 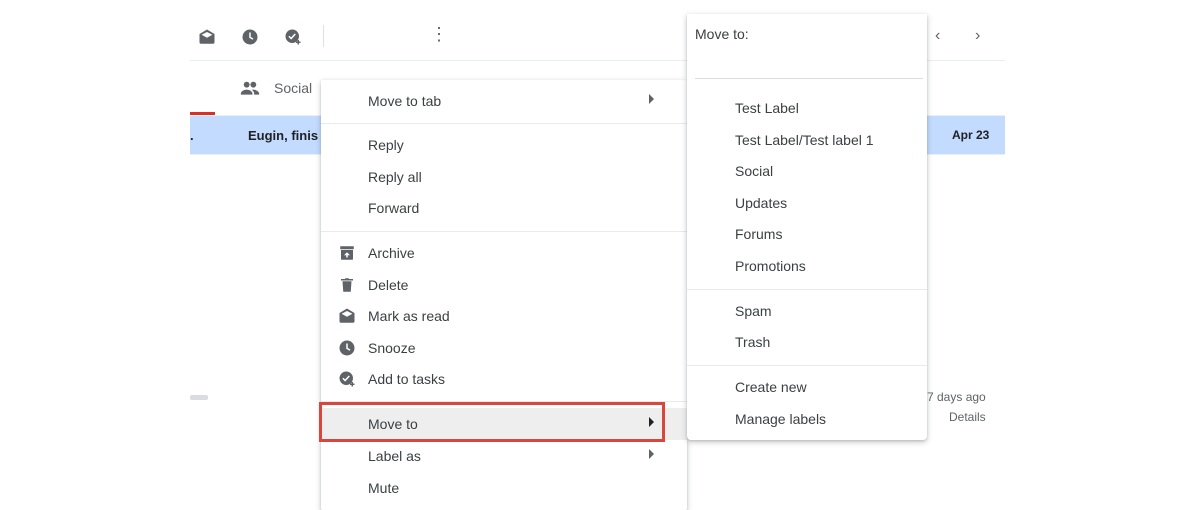 I want to click on tab-social-label: Social, so click(x=293, y=88).